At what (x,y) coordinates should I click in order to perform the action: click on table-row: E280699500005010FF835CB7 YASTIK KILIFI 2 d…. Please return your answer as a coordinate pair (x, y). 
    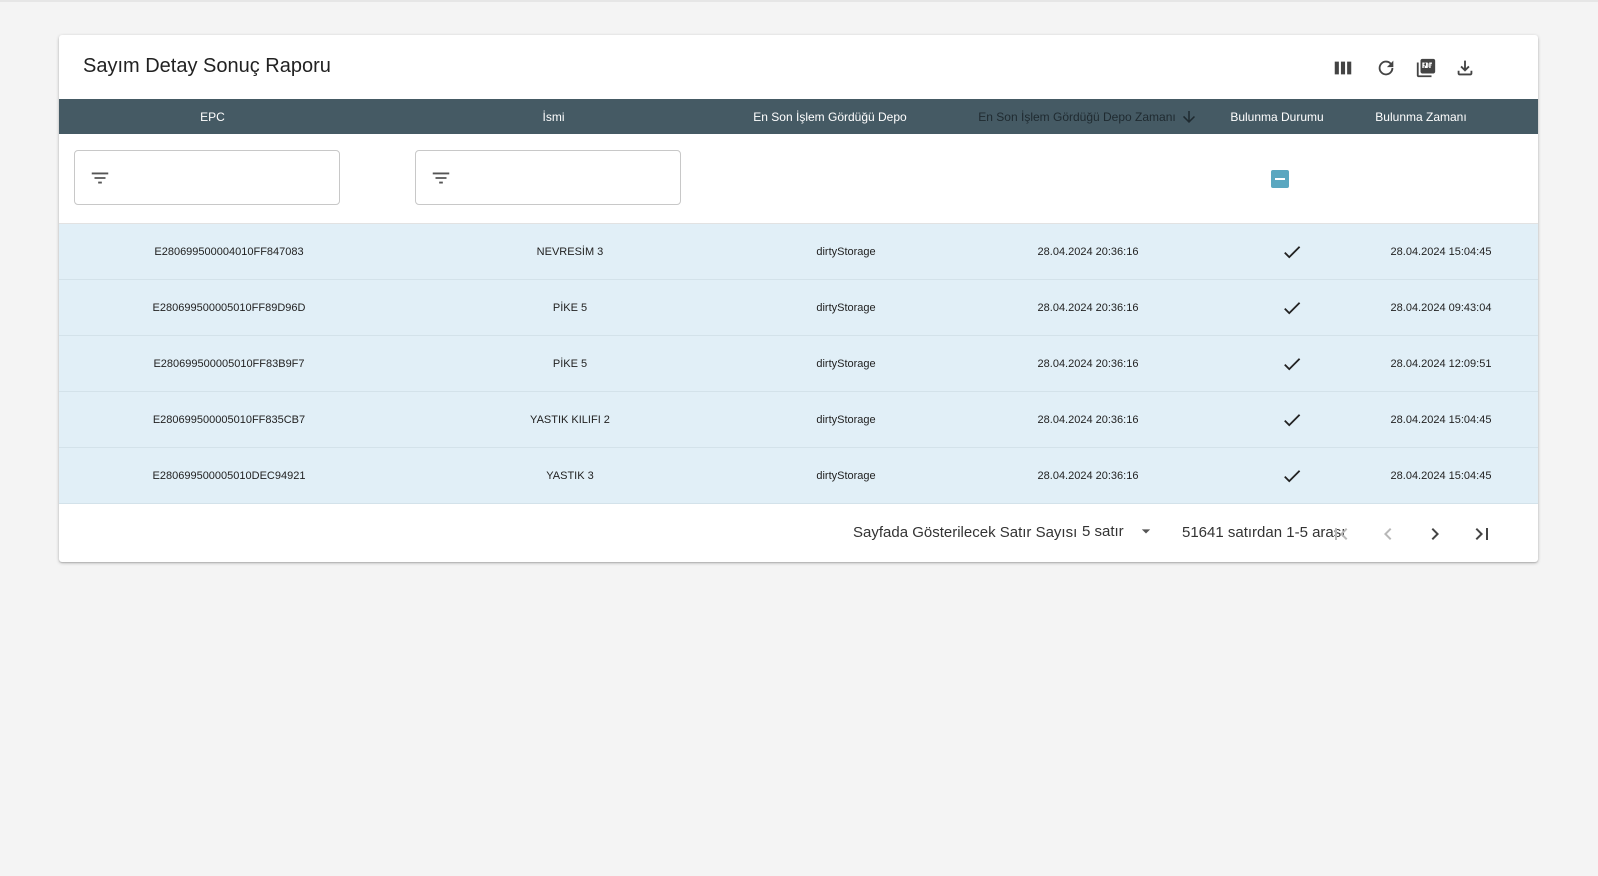
    Looking at the image, I should click on (798, 420).